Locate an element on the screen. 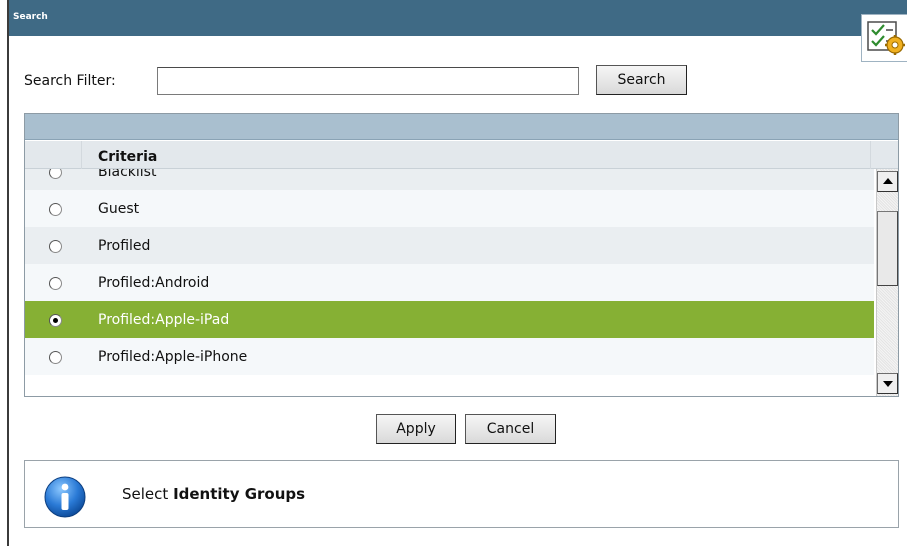 Image resolution: width=907 pixels, height=546 pixels. table-row: Profiled is located at coordinates (449, 245).